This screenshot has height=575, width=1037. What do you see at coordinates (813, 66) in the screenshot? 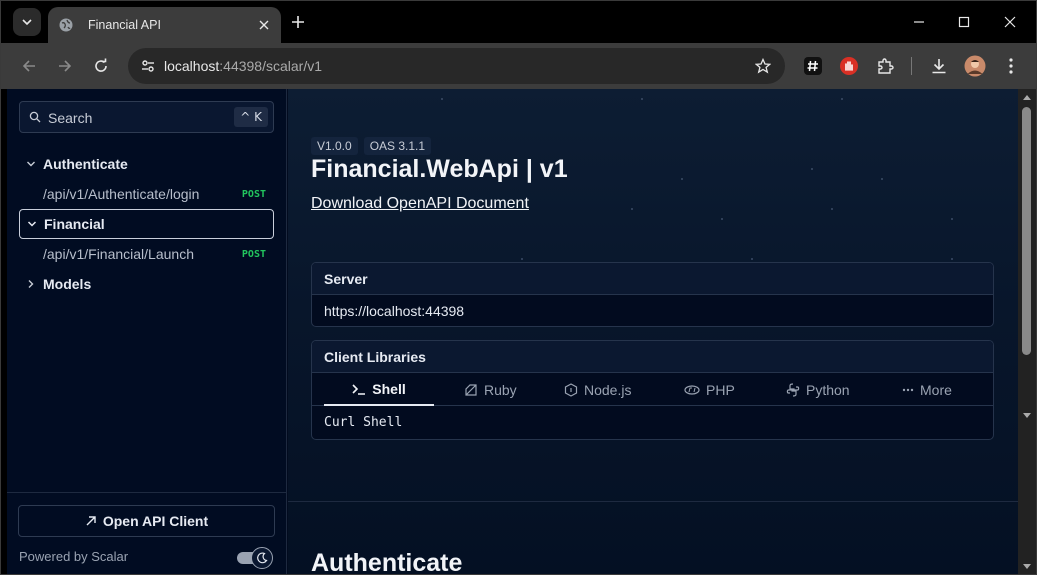
I see `hashtag-extension-icon` at bounding box center [813, 66].